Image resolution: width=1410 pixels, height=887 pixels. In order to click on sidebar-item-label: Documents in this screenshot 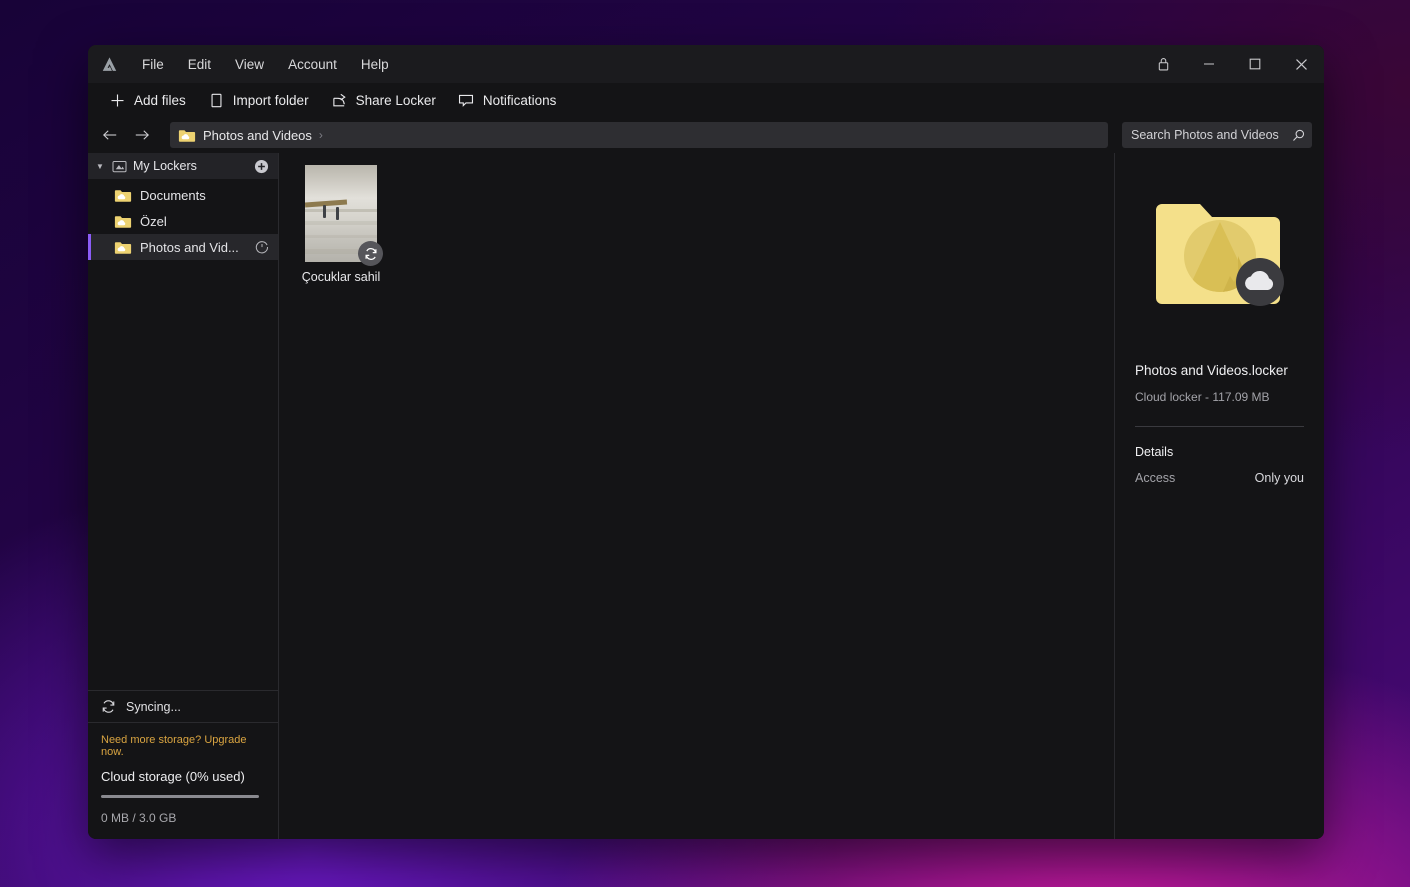, I will do `click(173, 195)`.